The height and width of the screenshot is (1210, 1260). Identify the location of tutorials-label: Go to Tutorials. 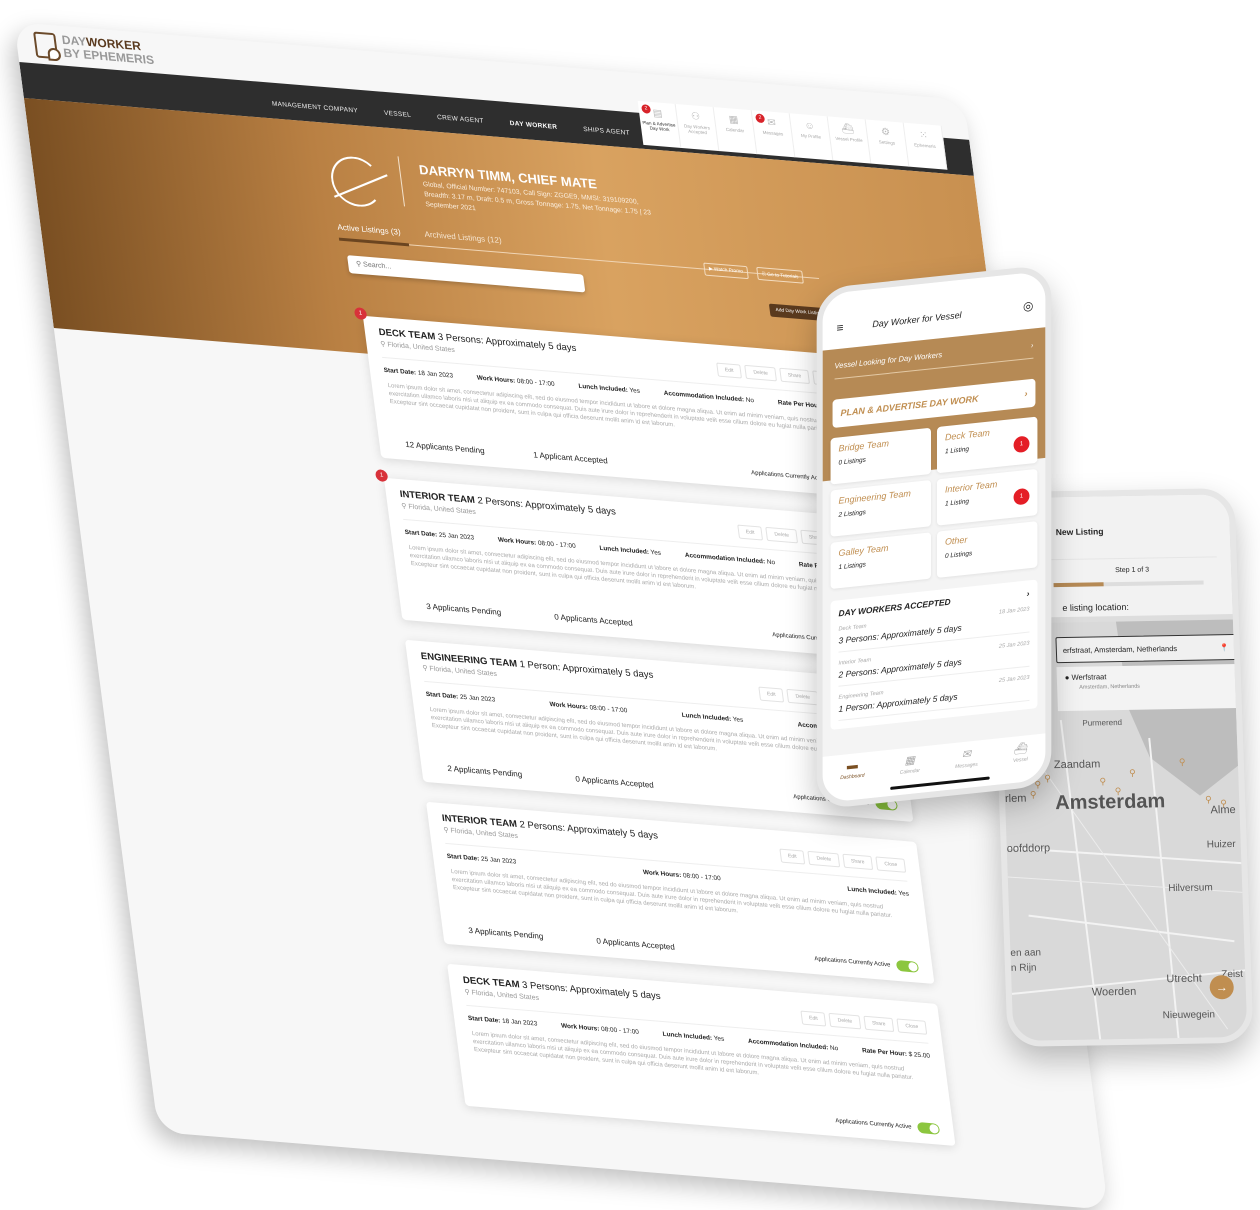
(783, 276).